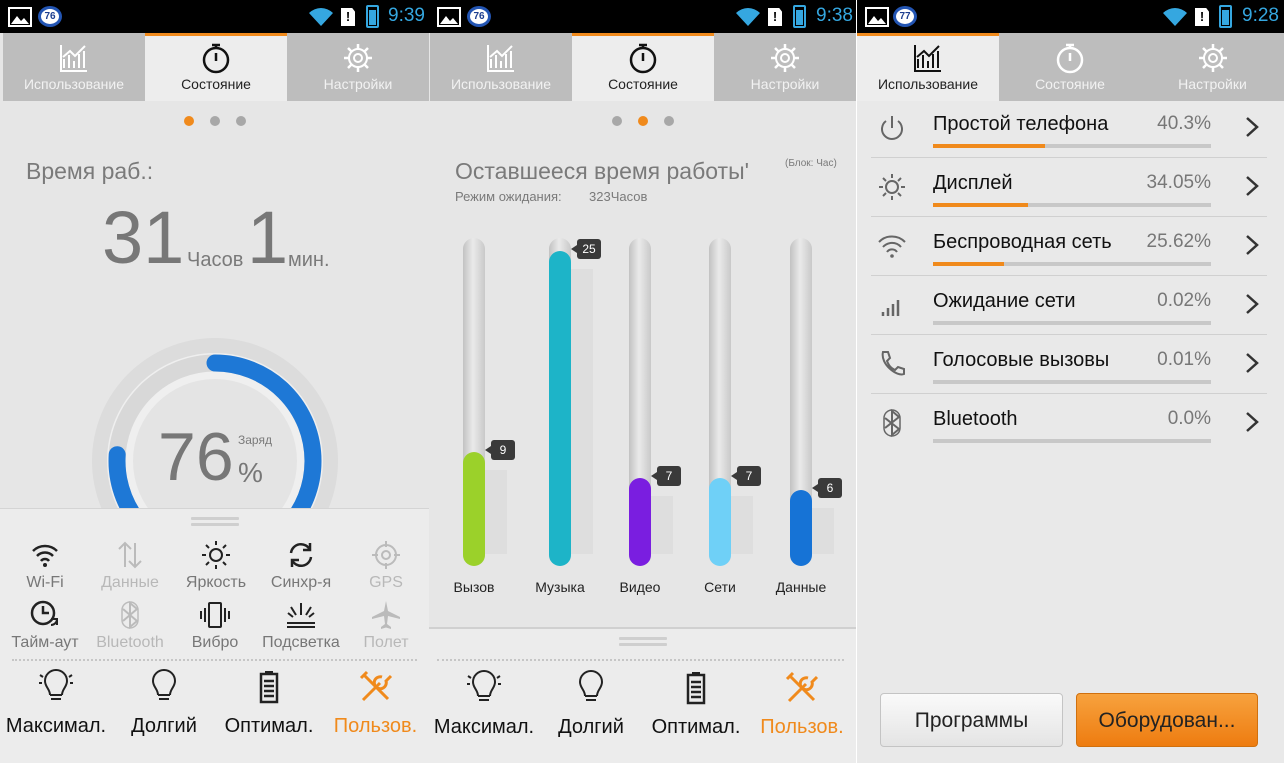  I want to click on wifi-icon, so click(45, 555).